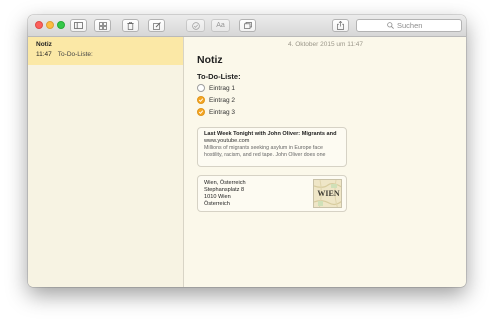  Describe the element at coordinates (44, 54) in the screenshot. I see `note-list-item-time: 11:47` at that location.